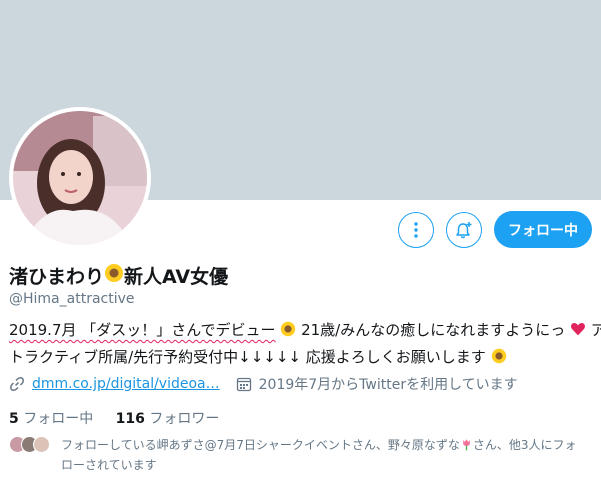 Image resolution: width=601 pixels, height=487 pixels. Describe the element at coordinates (30, 445) in the screenshot. I see `known-follower-avatars` at that location.